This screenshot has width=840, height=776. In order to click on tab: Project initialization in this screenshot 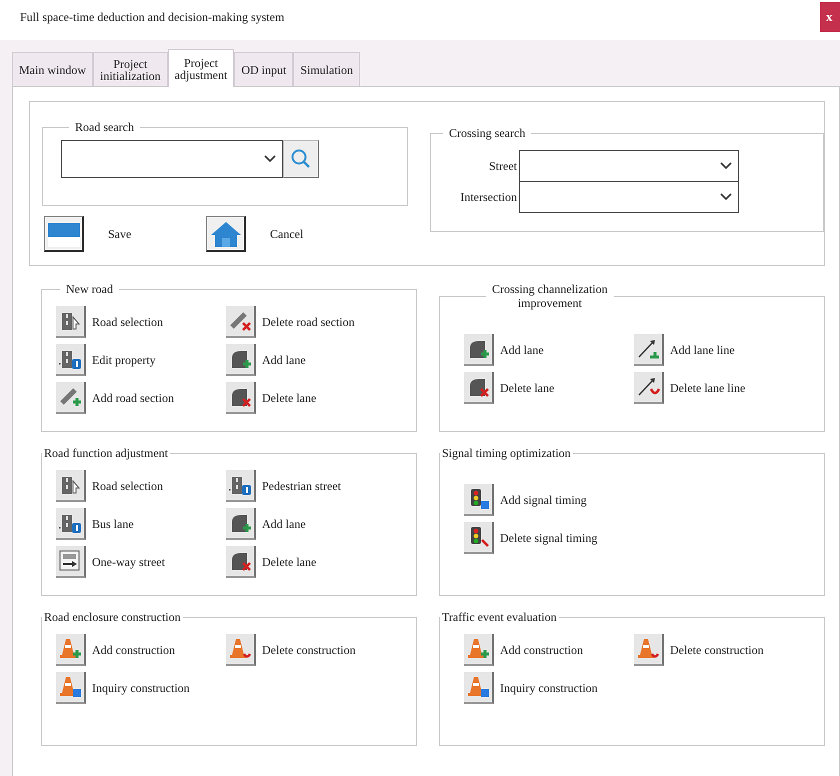, I will do `click(130, 69)`.